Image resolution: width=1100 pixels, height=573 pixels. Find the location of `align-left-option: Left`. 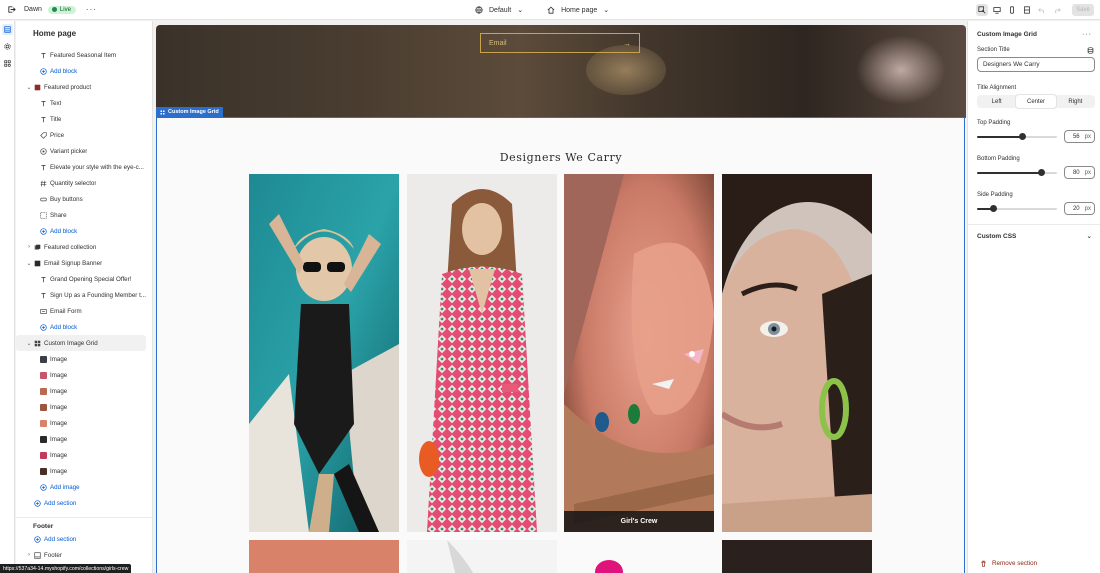

align-left-option: Left is located at coordinates (996, 101).